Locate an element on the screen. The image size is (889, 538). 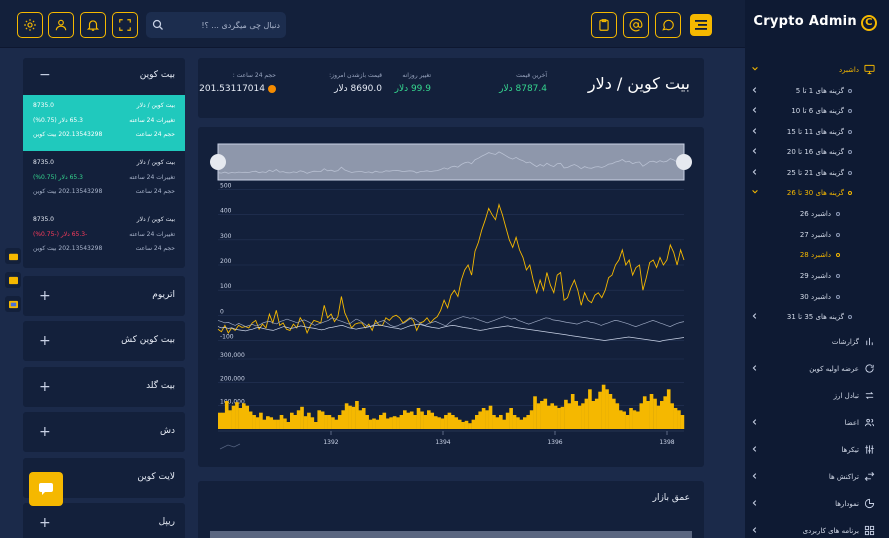
sidebar-item: داشبرد 27 is located at coordinates (817, 235).